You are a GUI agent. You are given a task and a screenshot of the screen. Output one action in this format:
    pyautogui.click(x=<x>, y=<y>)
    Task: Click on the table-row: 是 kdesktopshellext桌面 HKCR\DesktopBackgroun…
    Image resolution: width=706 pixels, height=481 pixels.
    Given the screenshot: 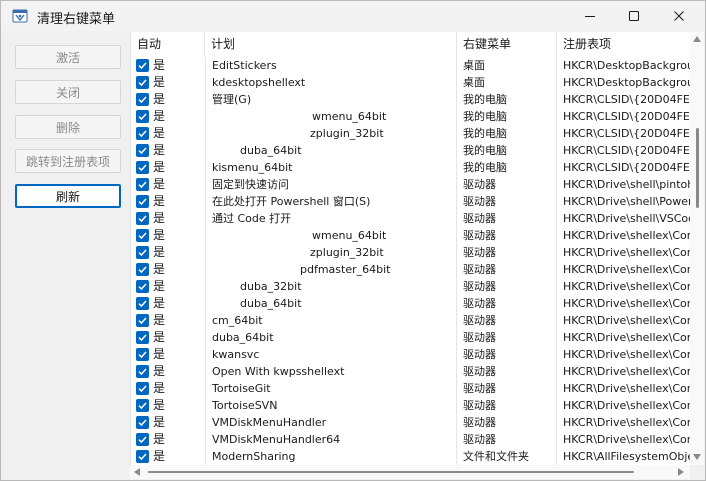 What is the action you would take?
    pyautogui.click(x=411, y=82)
    